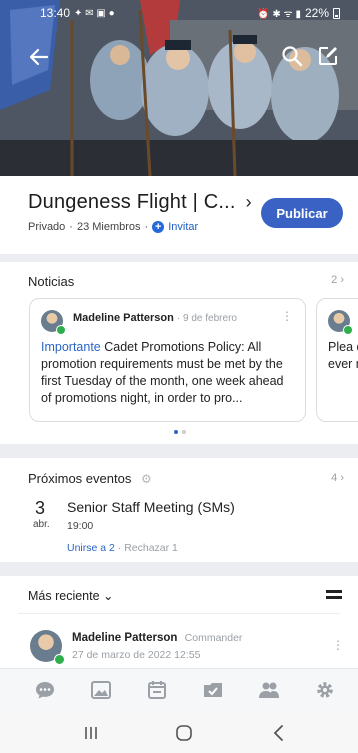  I want to click on sort-label: Más reciente, so click(64, 596).